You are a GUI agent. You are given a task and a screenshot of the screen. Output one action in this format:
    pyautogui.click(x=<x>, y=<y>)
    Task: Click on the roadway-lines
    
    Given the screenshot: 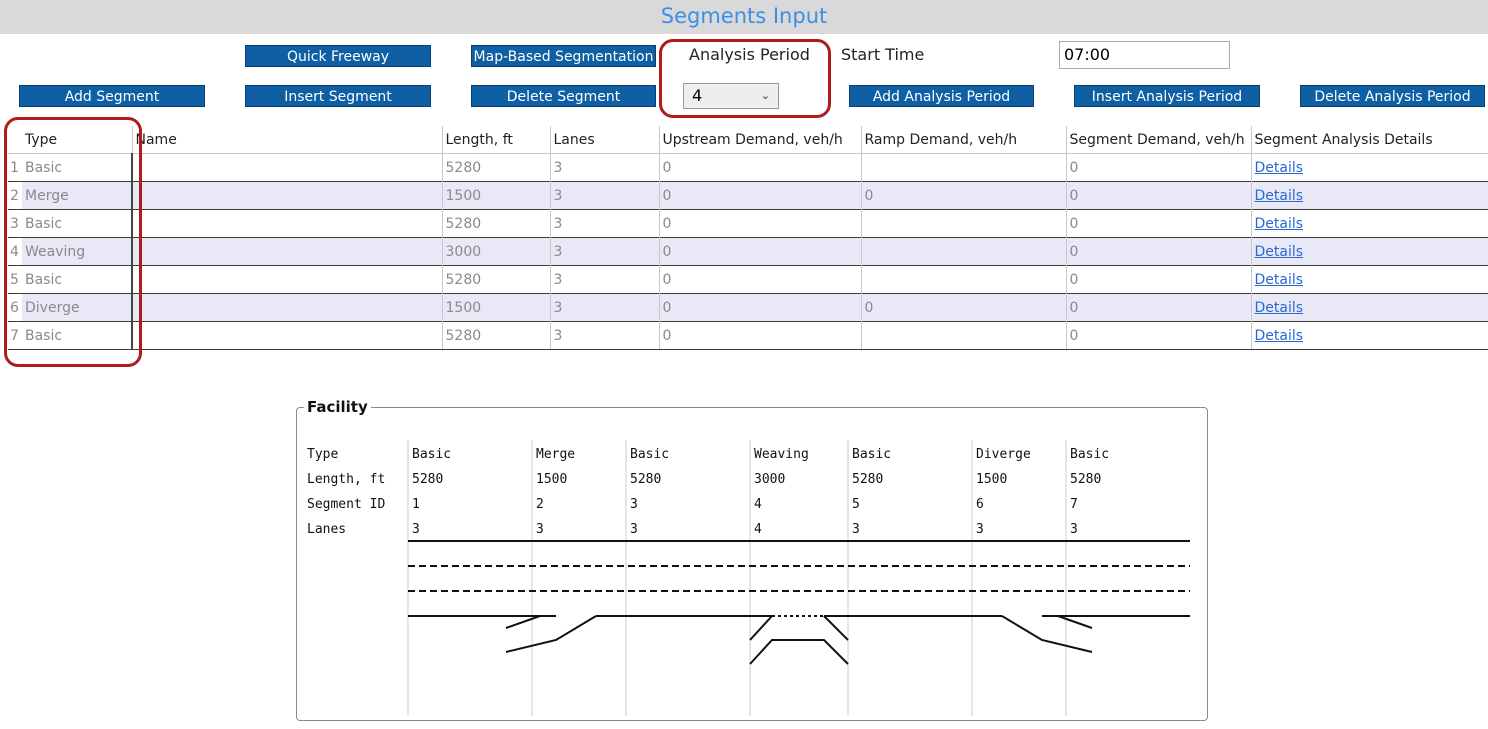 What is the action you would take?
    pyautogui.click(x=799, y=602)
    